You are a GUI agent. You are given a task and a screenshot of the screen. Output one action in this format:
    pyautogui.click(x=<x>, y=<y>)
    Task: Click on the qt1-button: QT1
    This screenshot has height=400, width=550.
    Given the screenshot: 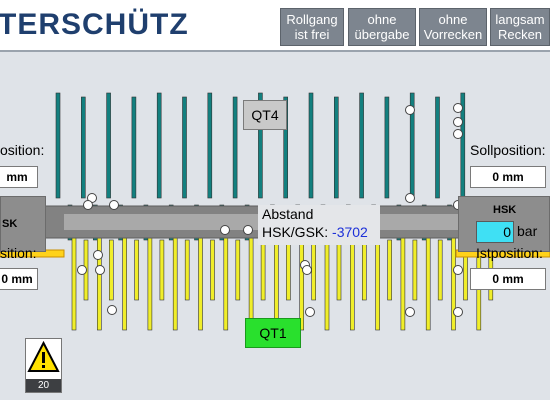 What is the action you would take?
    pyautogui.click(x=273, y=333)
    